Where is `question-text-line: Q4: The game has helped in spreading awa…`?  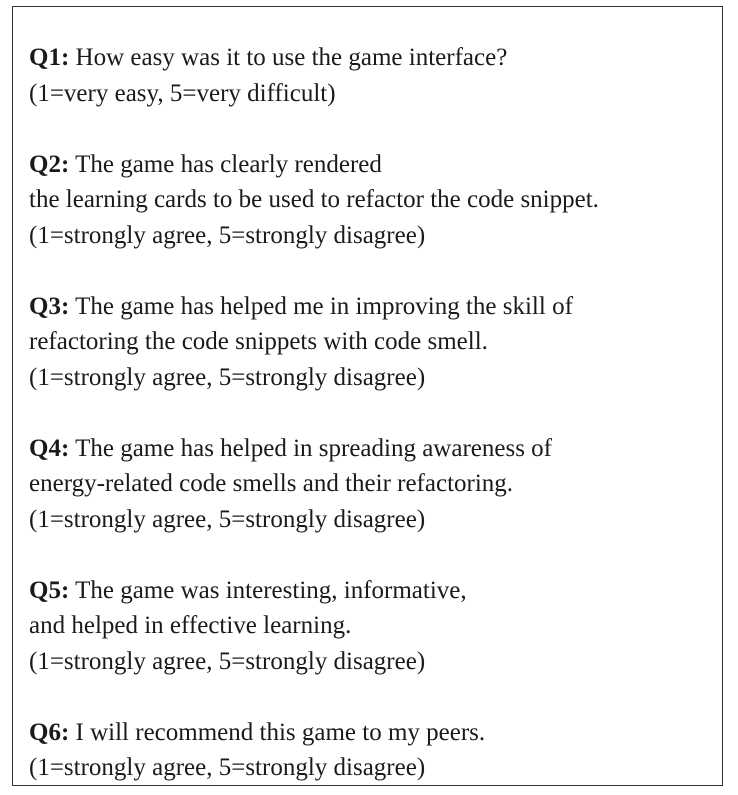 question-text-line: Q4: The game has helped in spreading awa… is located at coordinates (374, 449).